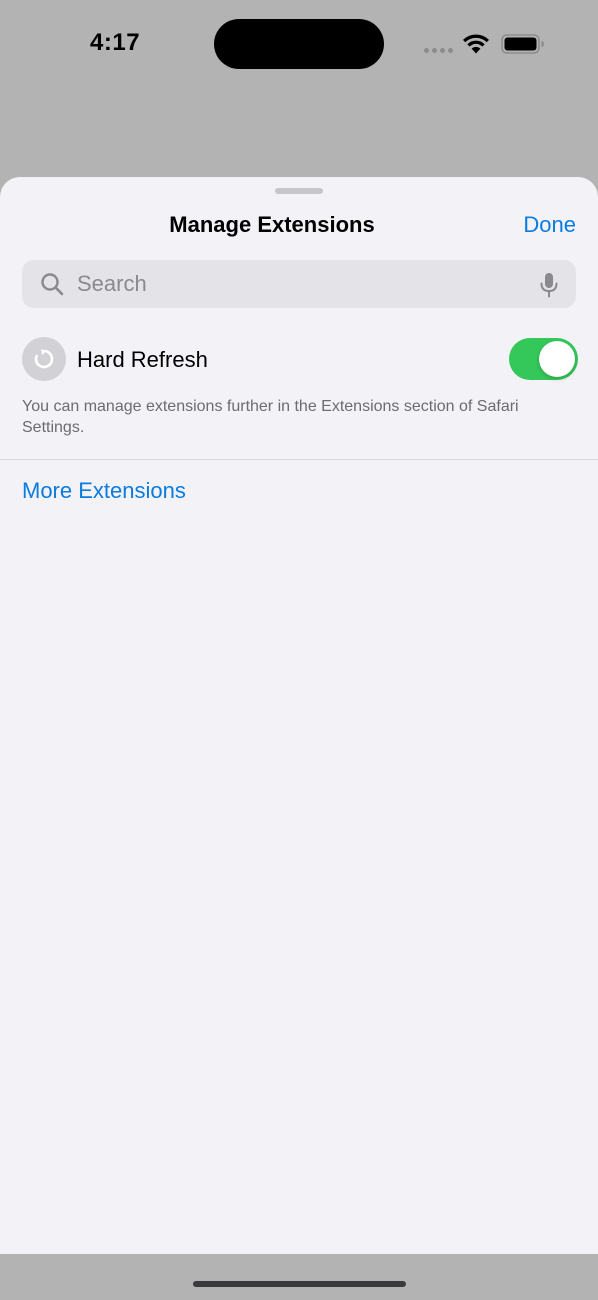 The image size is (598, 1300). I want to click on toggle-knob, so click(557, 359).